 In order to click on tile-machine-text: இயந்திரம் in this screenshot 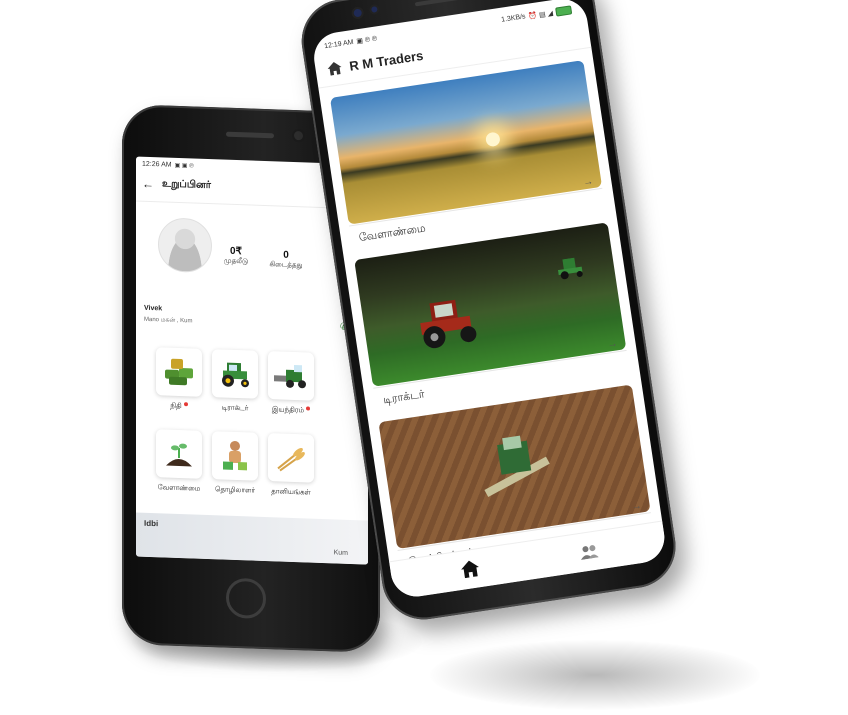, I will do `click(288, 410)`.